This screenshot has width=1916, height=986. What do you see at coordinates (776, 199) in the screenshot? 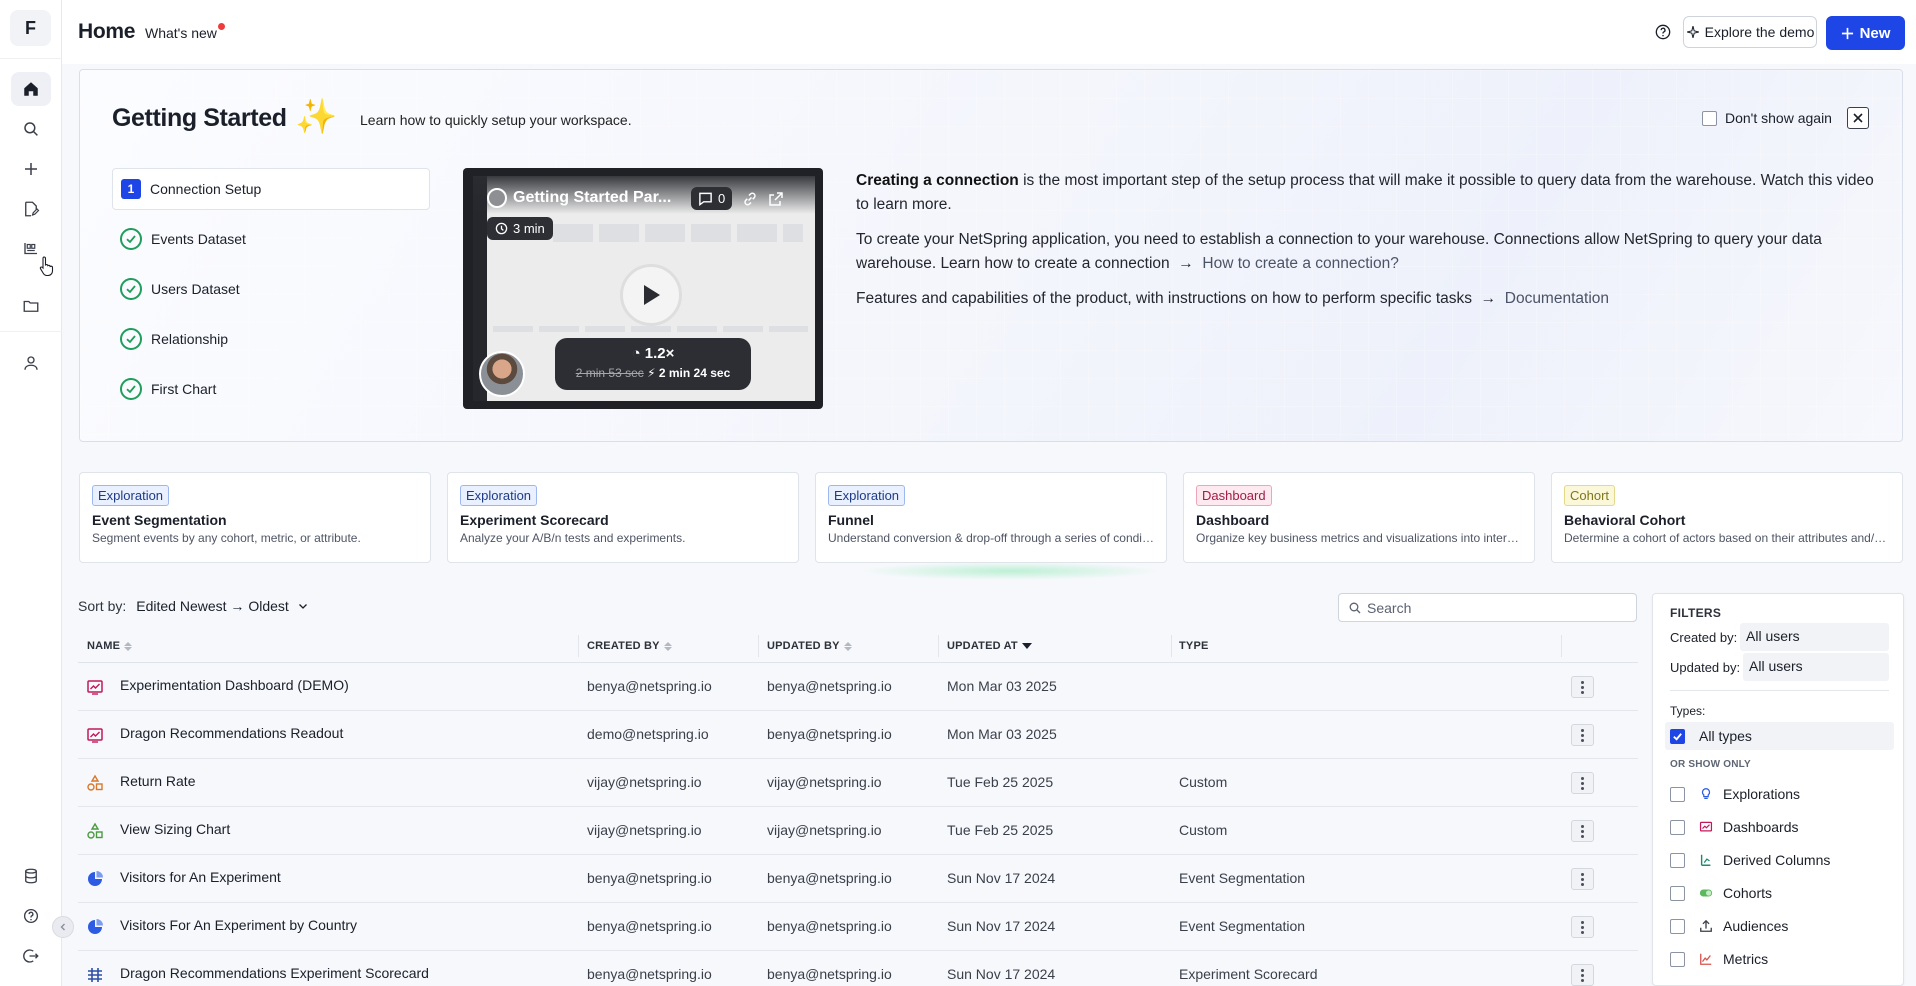
I see `external-link-icon` at bounding box center [776, 199].